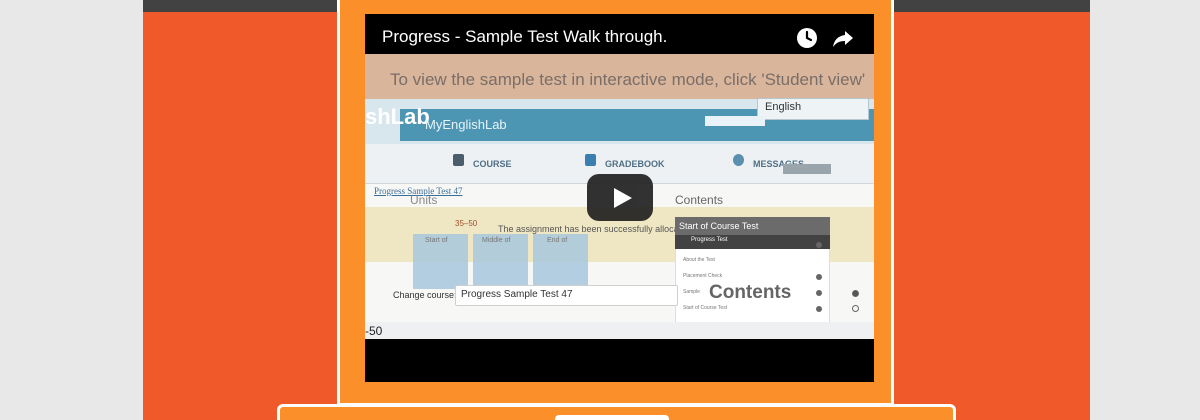 The width and height of the screenshot is (1200, 420). What do you see at coordinates (719, 226) in the screenshot?
I see `panel-title: Start of Course Test` at bounding box center [719, 226].